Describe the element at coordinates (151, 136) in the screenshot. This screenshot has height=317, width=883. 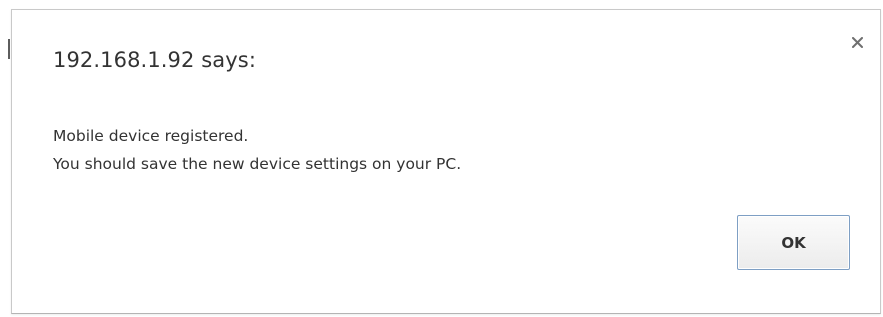
I see `message-line-1: Mobile device registered.` at that location.